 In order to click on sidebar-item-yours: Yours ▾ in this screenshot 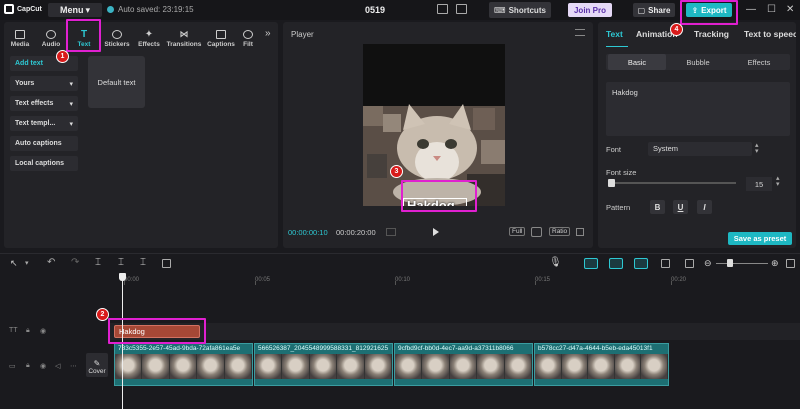, I will do `click(44, 83)`.